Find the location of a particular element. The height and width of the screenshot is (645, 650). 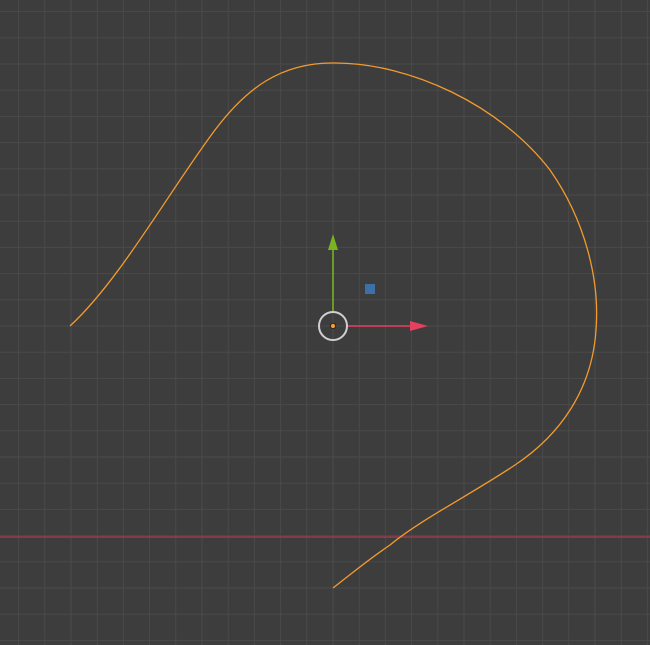

object-origin-dot is located at coordinates (332, 325).